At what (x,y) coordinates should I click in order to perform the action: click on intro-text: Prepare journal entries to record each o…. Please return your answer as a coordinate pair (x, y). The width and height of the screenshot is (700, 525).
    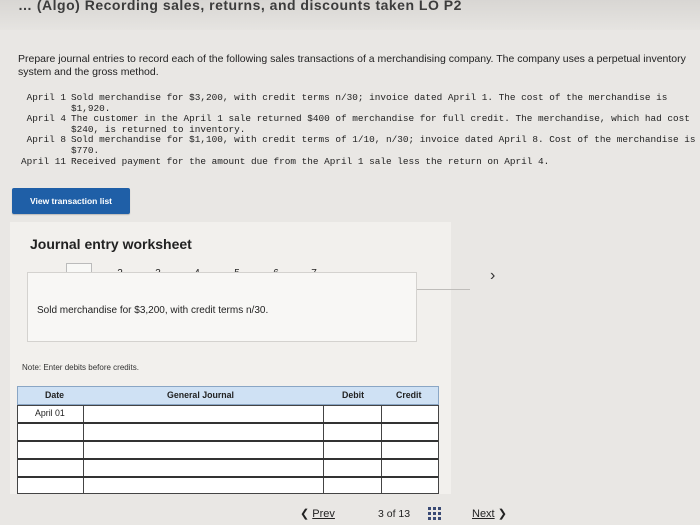
    Looking at the image, I should click on (352, 65).